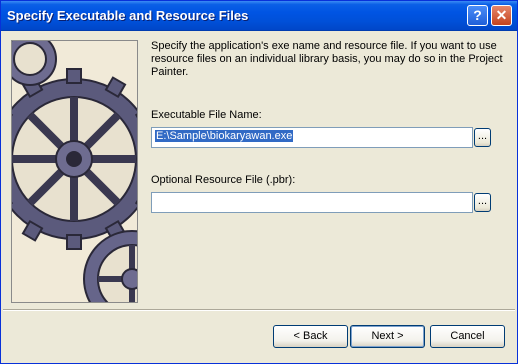 This screenshot has height=364, width=518. What do you see at coordinates (206, 115) in the screenshot?
I see `executable-file-label: Executable File Name:` at bounding box center [206, 115].